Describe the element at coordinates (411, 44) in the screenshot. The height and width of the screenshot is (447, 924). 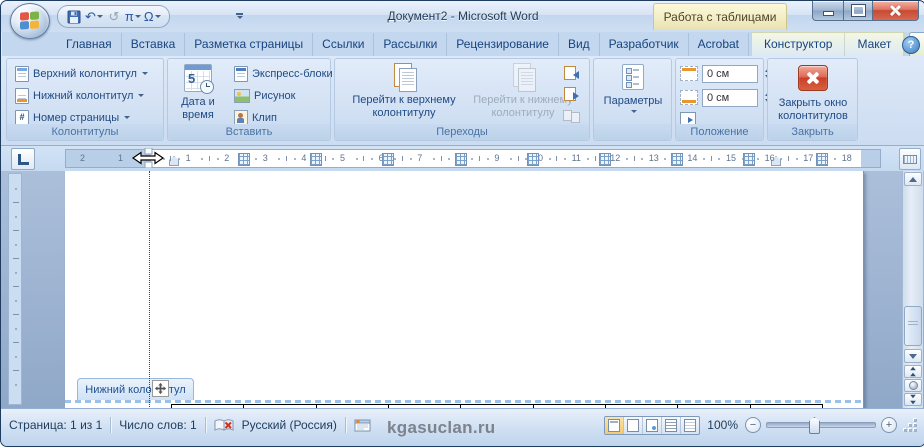
I see `tab-mailings: Рассылки` at that location.